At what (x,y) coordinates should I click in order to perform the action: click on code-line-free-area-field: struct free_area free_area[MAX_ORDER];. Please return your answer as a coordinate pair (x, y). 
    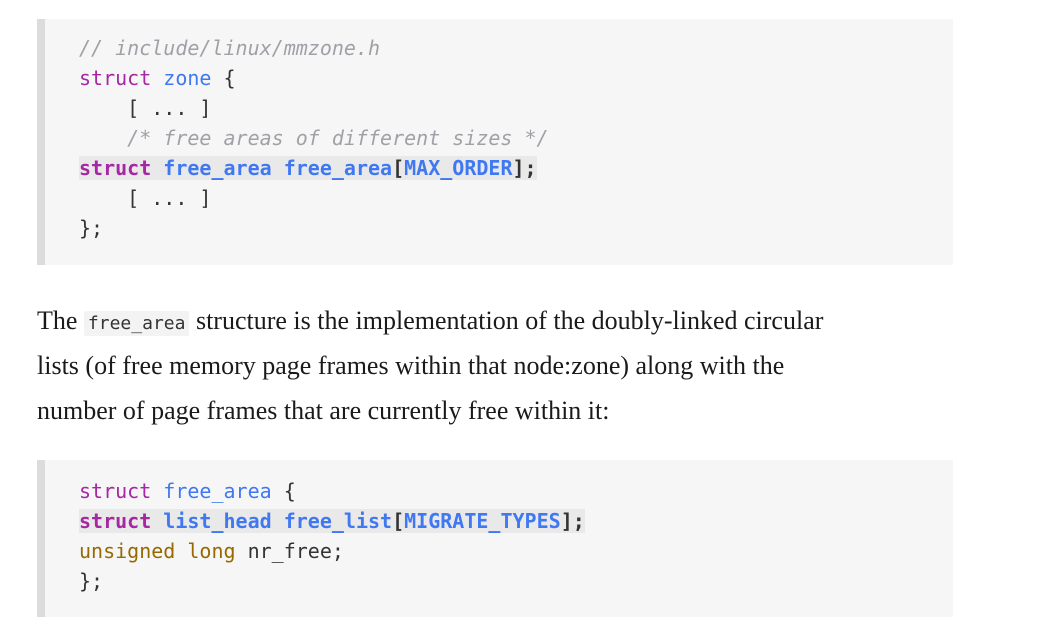
    Looking at the image, I should click on (308, 168).